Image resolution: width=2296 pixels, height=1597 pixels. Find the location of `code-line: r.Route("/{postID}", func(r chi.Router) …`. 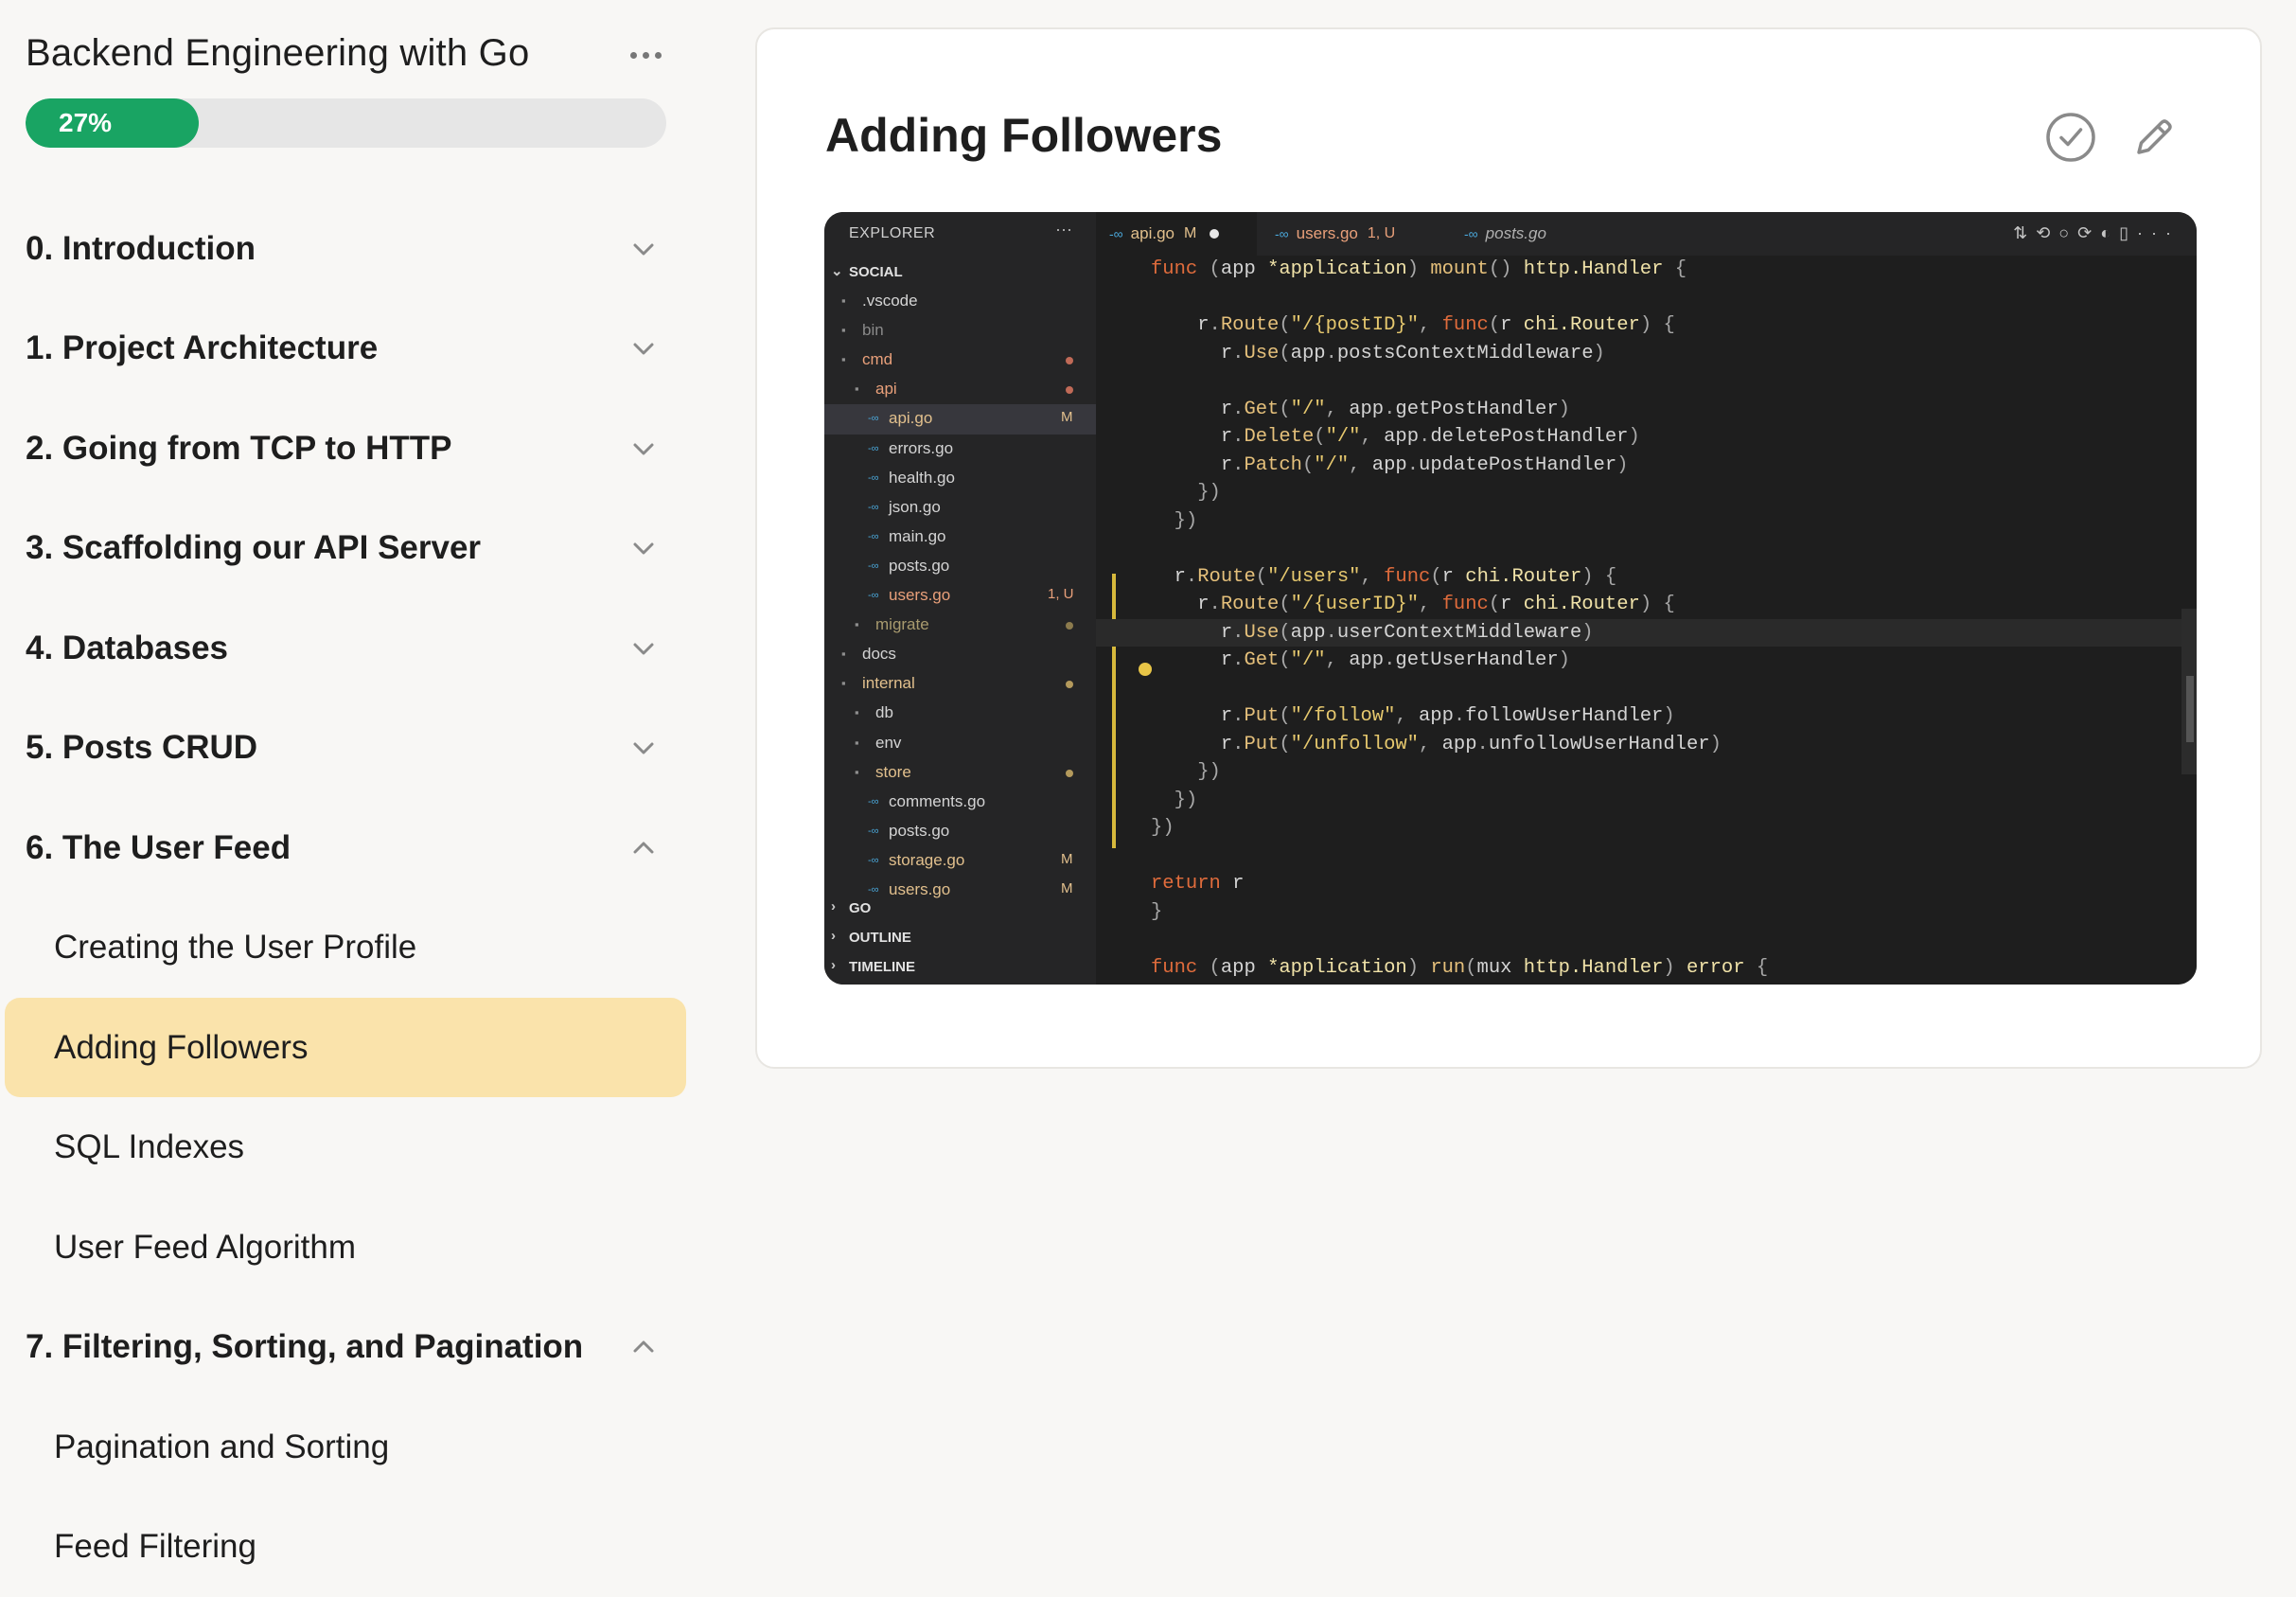

code-line: r.Route("/{postID}", func(r chi.Router) … is located at coordinates (1674, 325).